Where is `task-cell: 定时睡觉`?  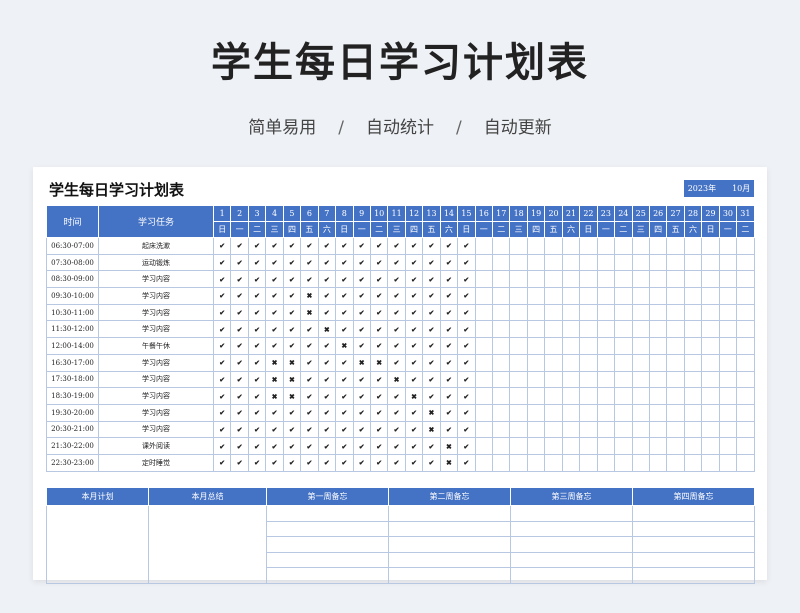 task-cell: 定时睡觉 is located at coordinates (156, 462).